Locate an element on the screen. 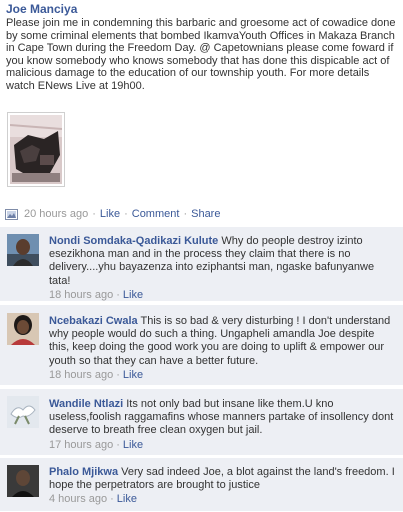 The height and width of the screenshot is (512, 403). comment-author-link: Ncebakazi Cwala is located at coordinates (93, 321).